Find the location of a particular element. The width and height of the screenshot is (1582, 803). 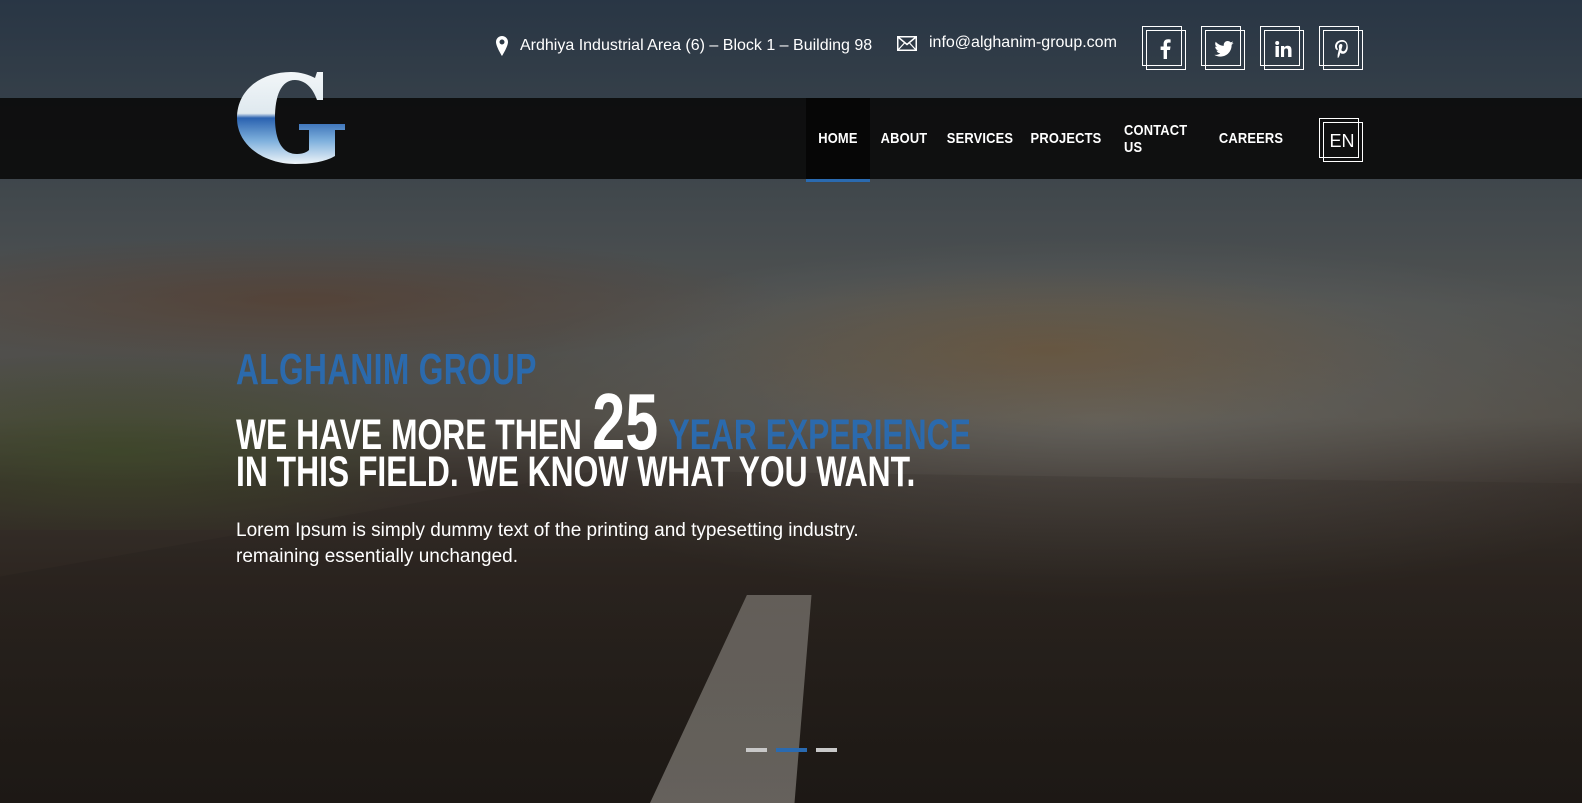

facebook-button is located at coordinates (1164, 48).